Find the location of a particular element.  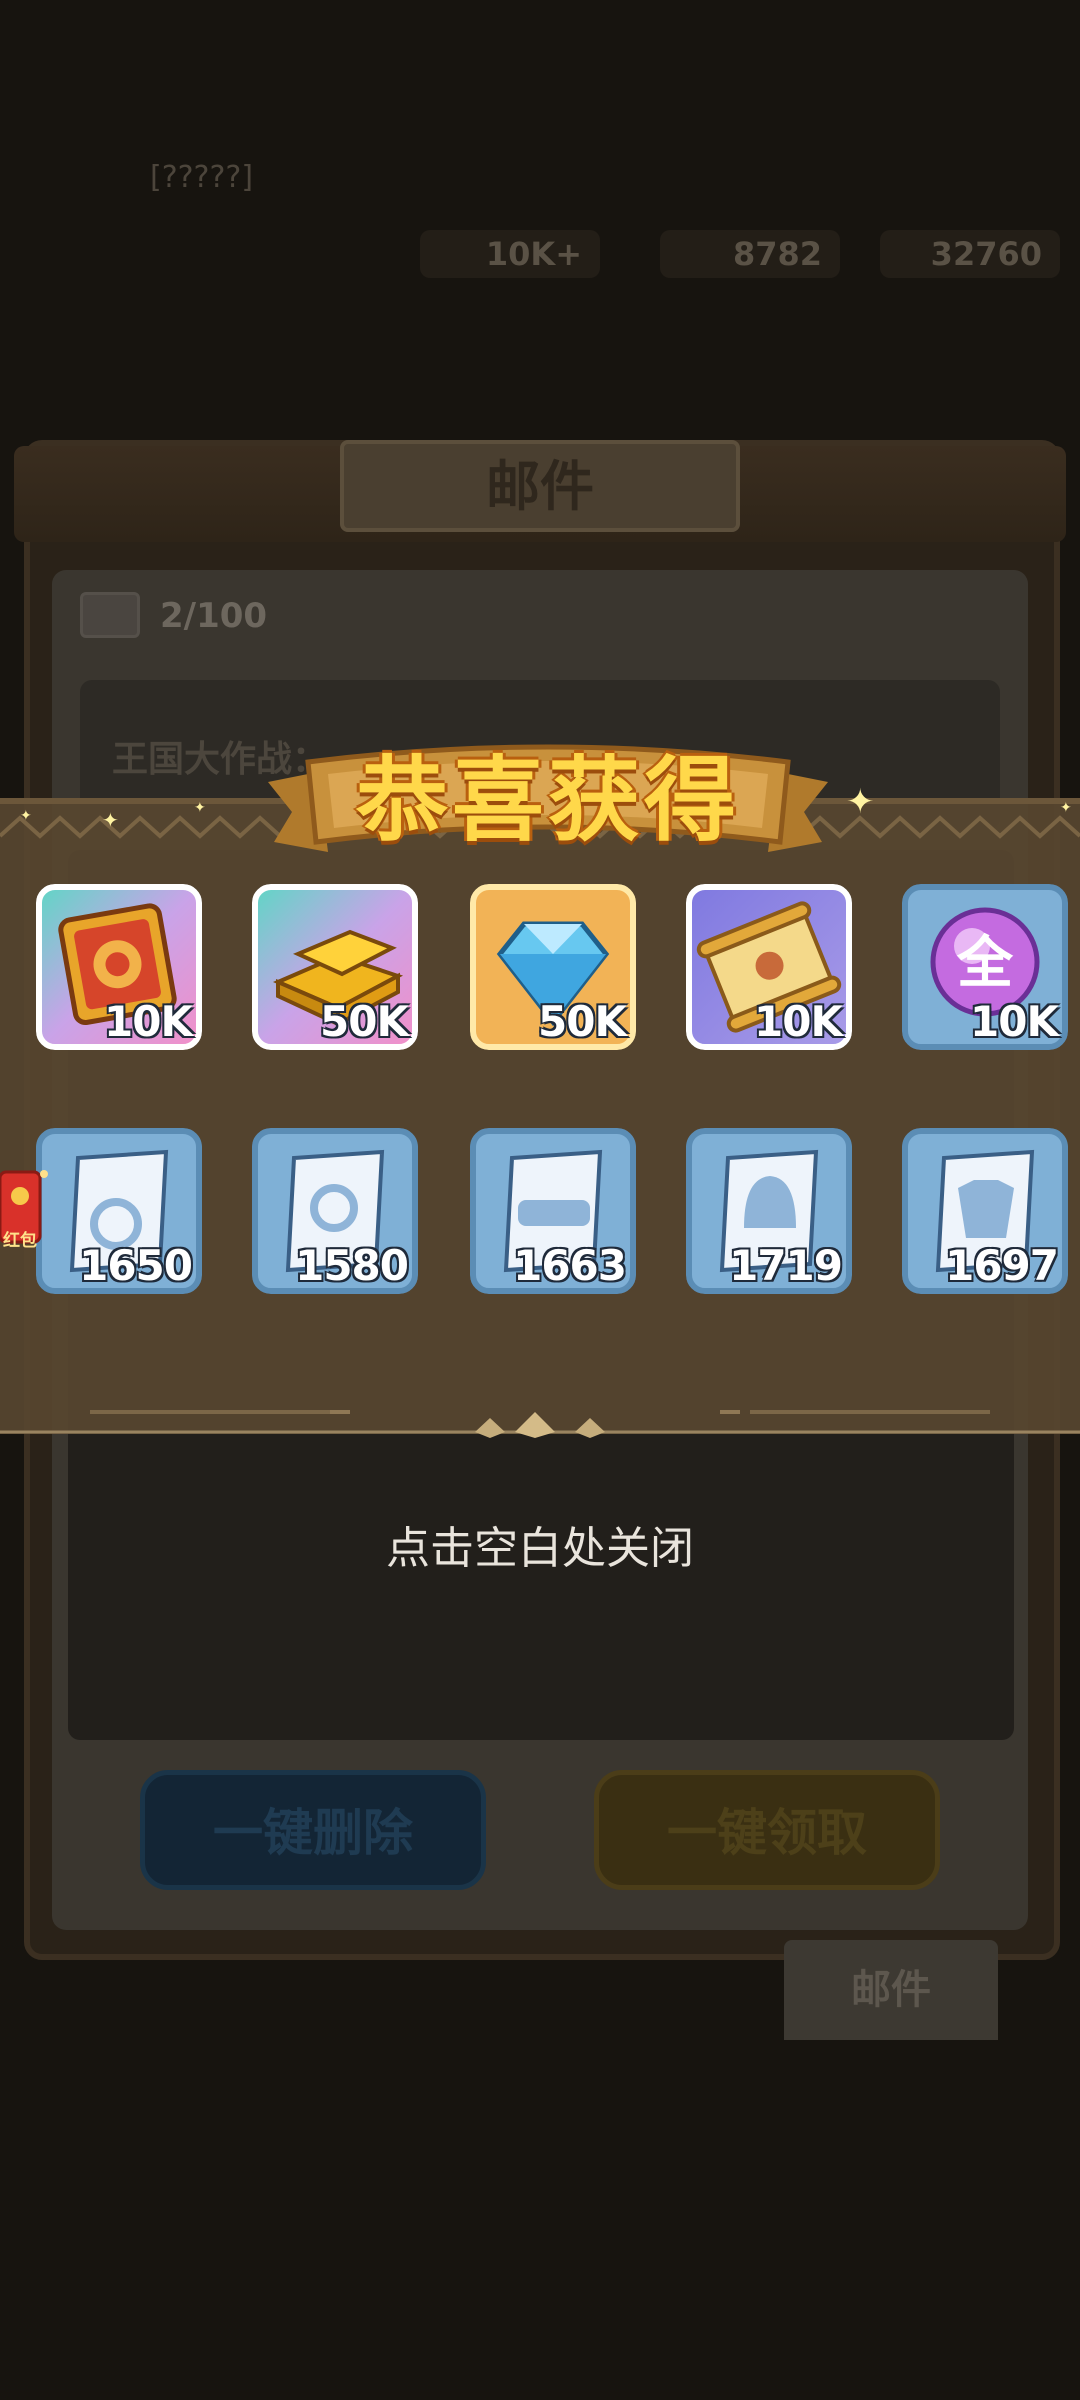

claim-all-button: 一键领取 is located at coordinates (767, 1830).